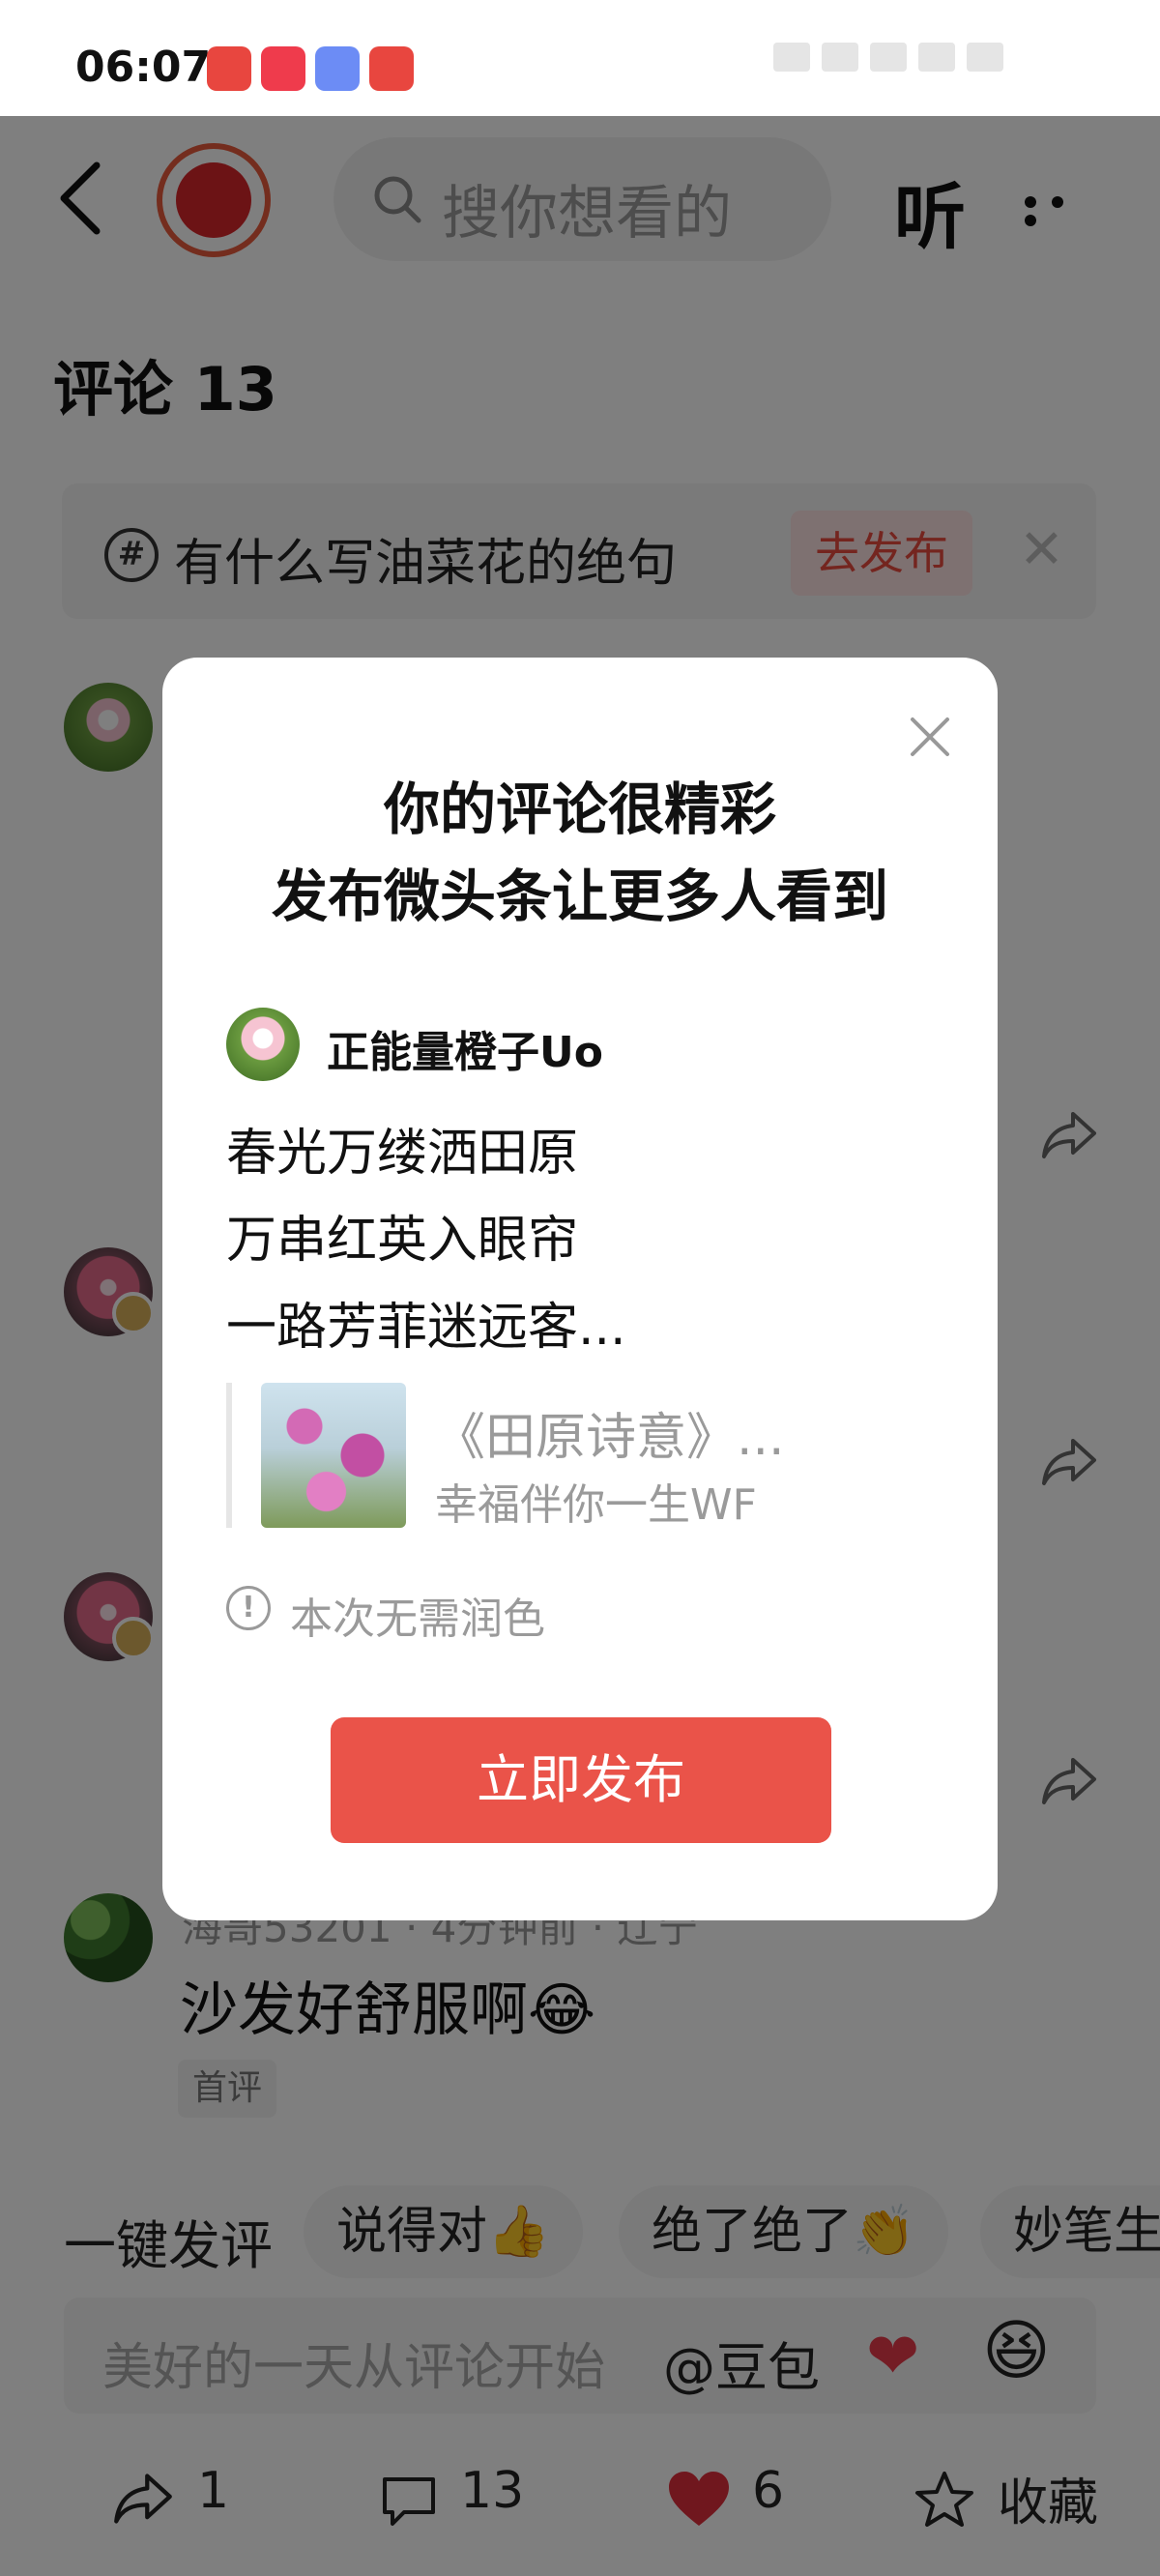  Describe the element at coordinates (249, 1608) in the screenshot. I see `info-icon: !` at that location.